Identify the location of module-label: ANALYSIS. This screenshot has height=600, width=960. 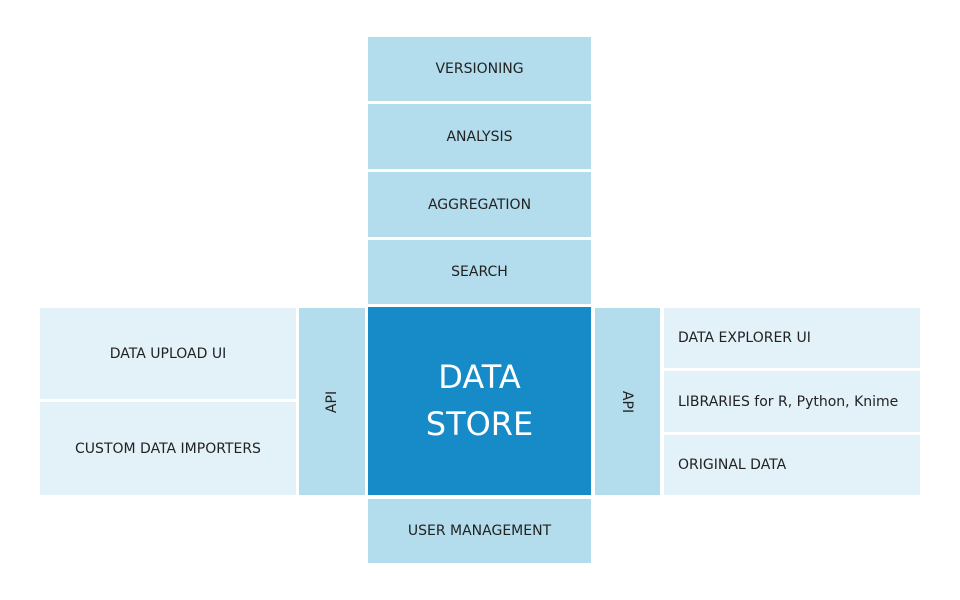
(479, 136).